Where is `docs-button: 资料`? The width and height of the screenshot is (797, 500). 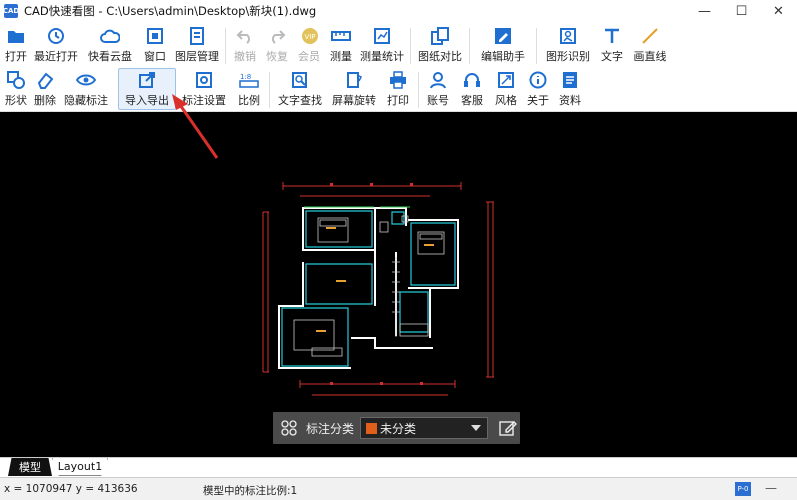 docs-button: 资料 is located at coordinates (570, 89).